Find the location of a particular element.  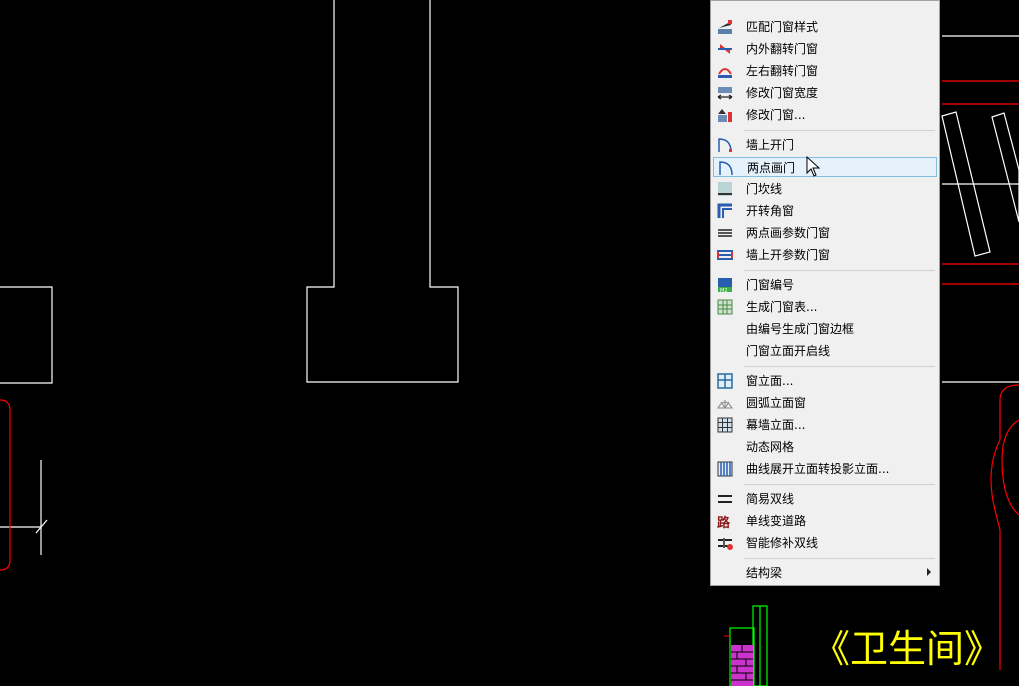

menu-item-label: 修改门窗宽度 is located at coordinates (782, 93).